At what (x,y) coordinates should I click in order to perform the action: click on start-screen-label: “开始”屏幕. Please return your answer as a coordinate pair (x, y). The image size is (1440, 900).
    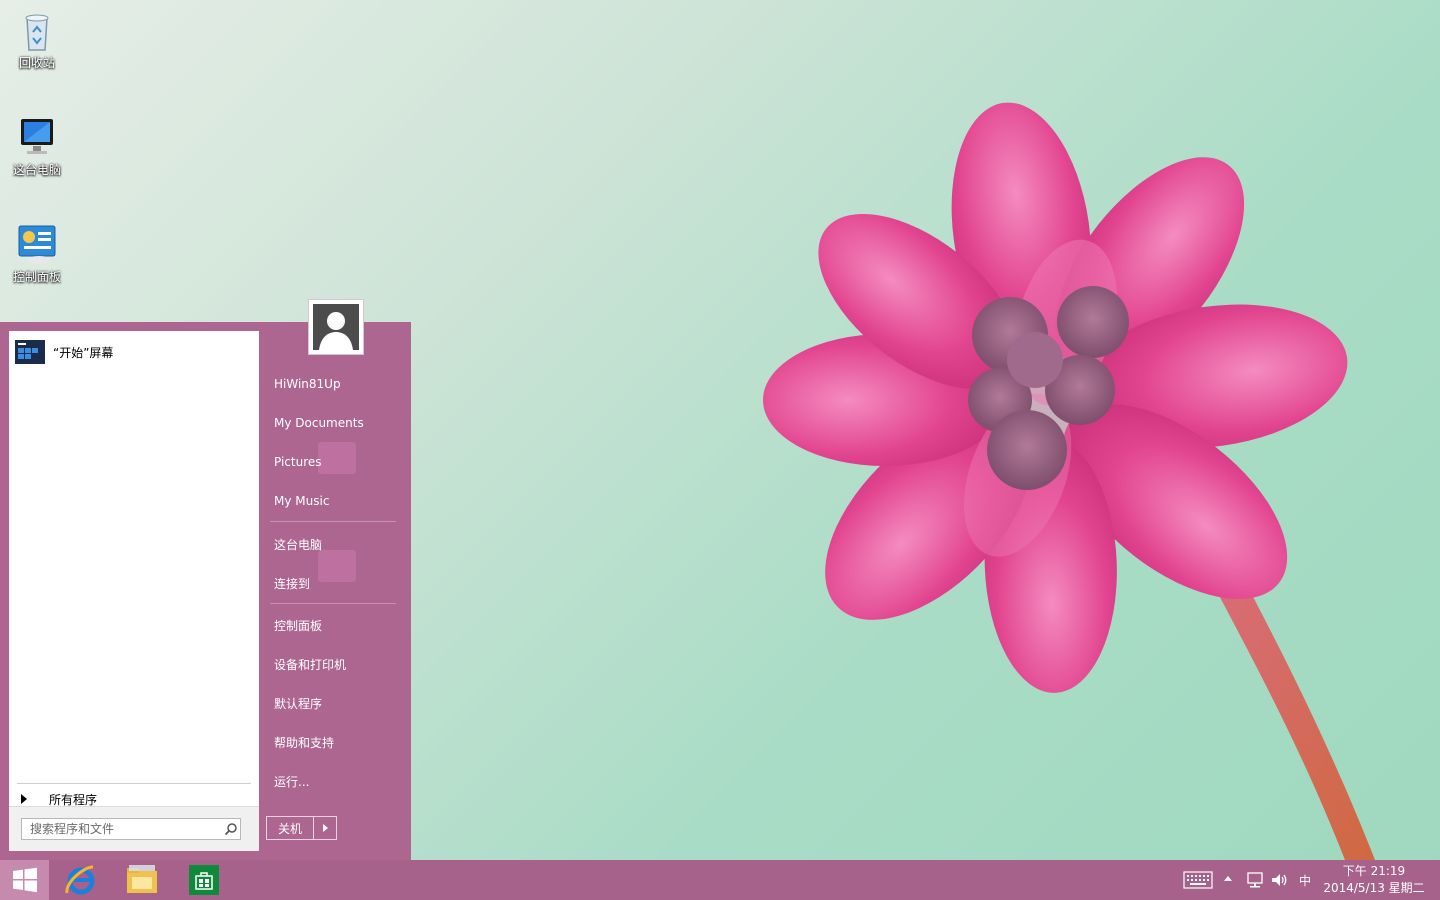
    Looking at the image, I should click on (83, 352).